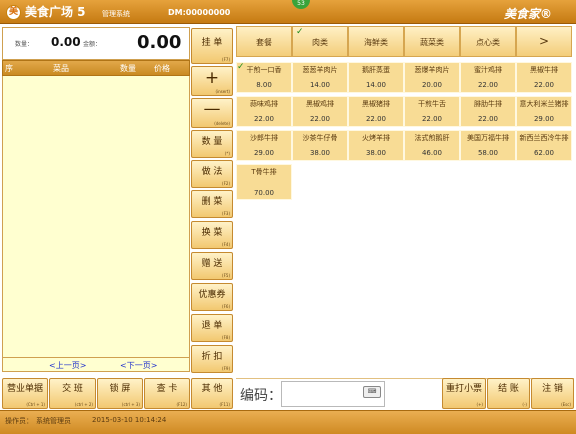 The height and width of the screenshot is (434, 576). What do you see at coordinates (212, 393) in the screenshot?
I see `other-button: 其 他 (F11)` at bounding box center [212, 393].